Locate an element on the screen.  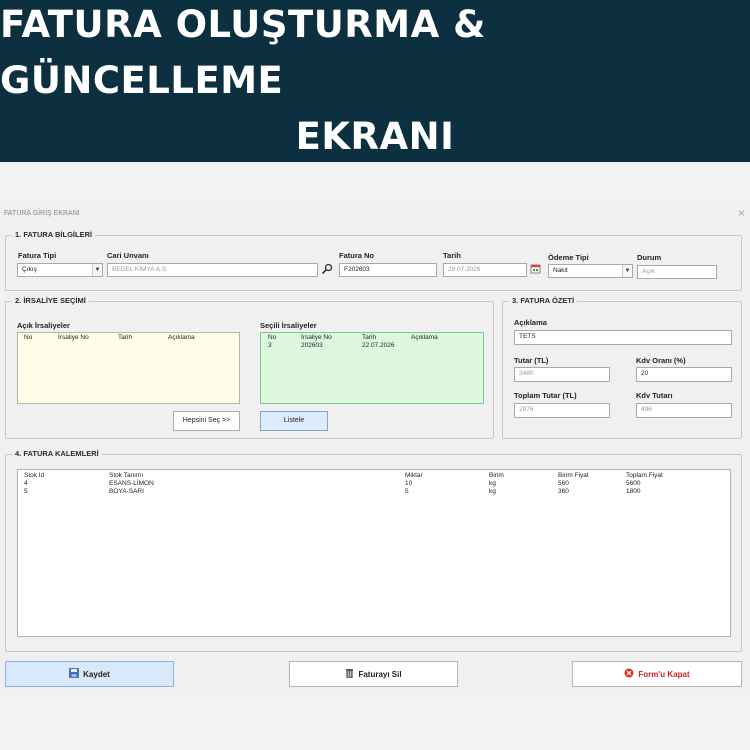
cell-stok-id: 5 is located at coordinates (26, 491).